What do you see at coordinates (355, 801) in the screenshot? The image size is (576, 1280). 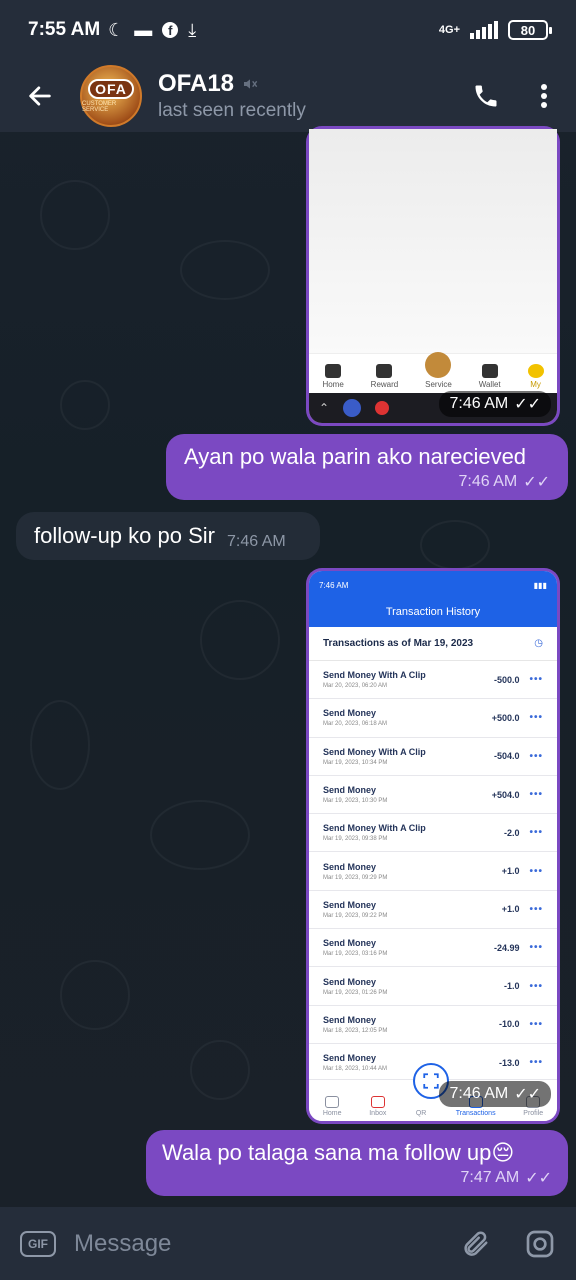 I see `row-date: Mar 19, 2023, 10:30 PM` at bounding box center [355, 801].